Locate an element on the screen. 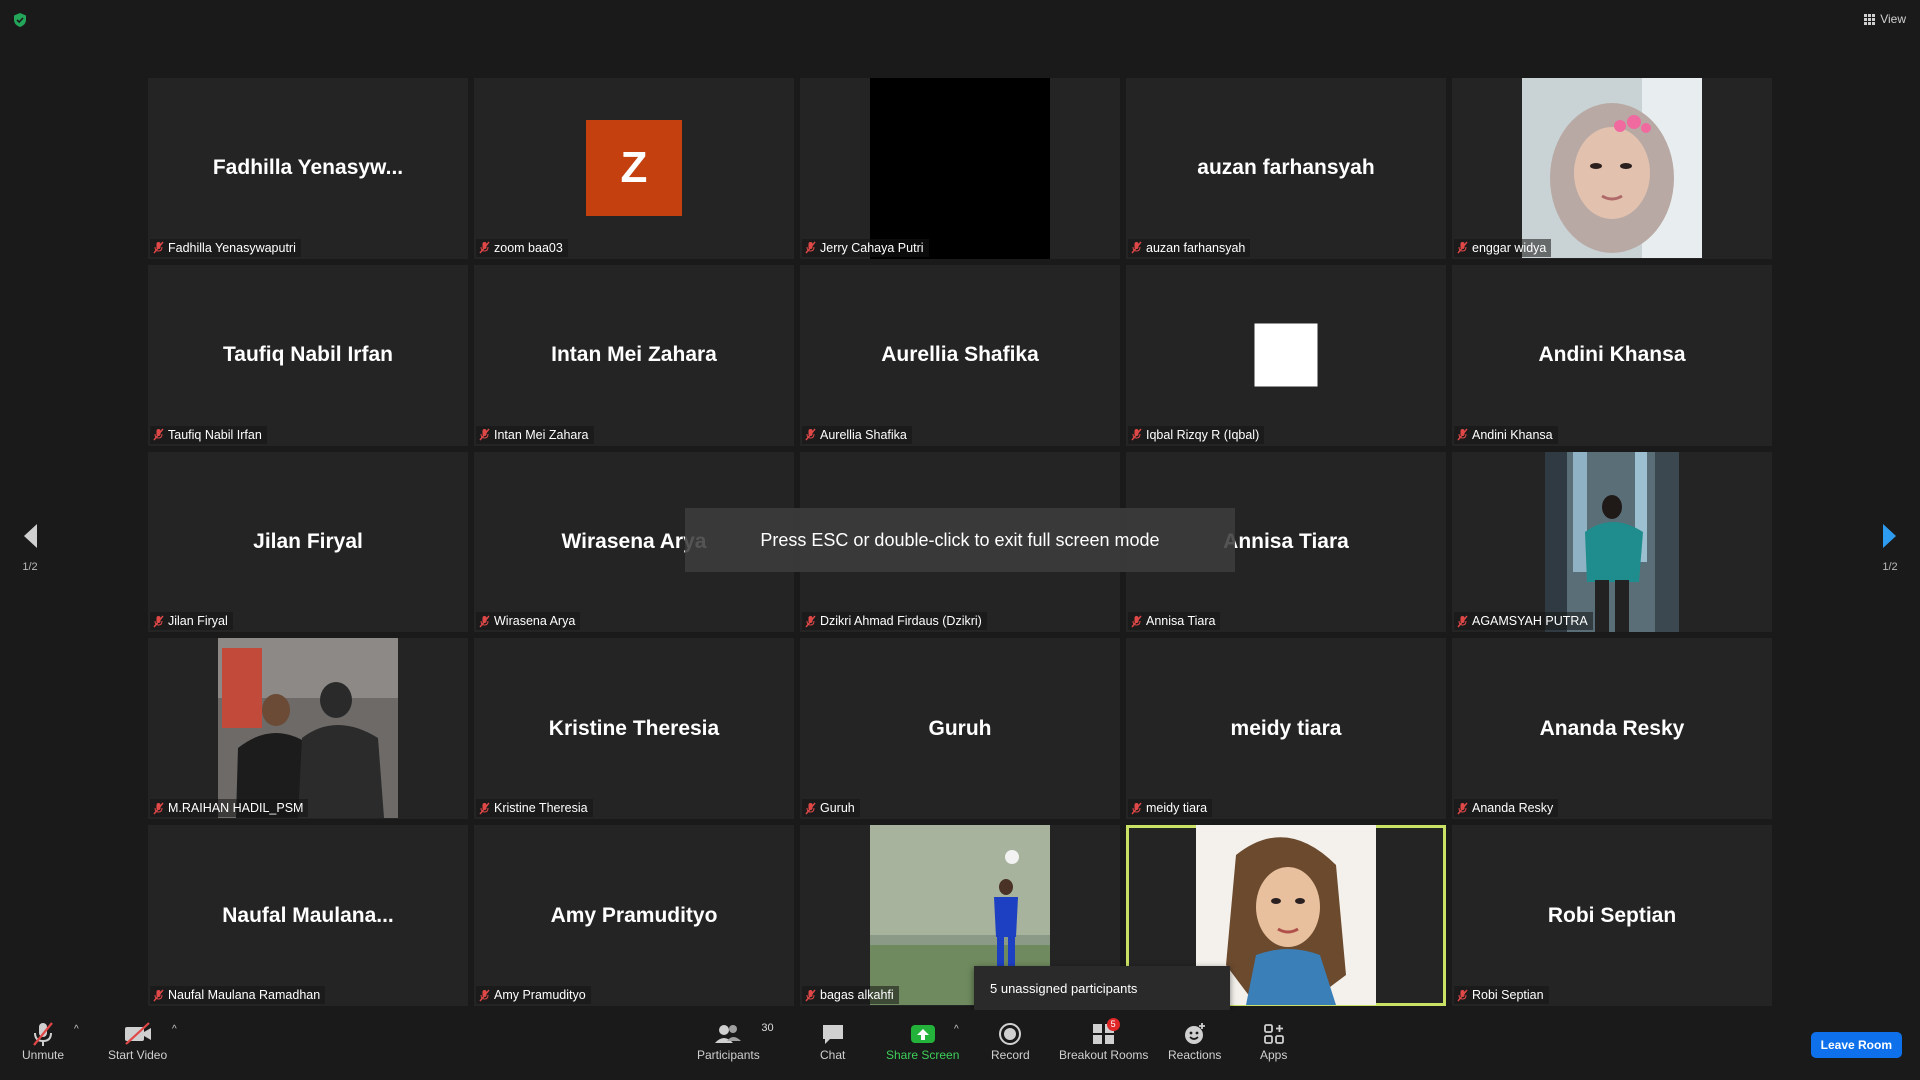 The image size is (1920, 1080). security-shield-icon is located at coordinates (20, 20).